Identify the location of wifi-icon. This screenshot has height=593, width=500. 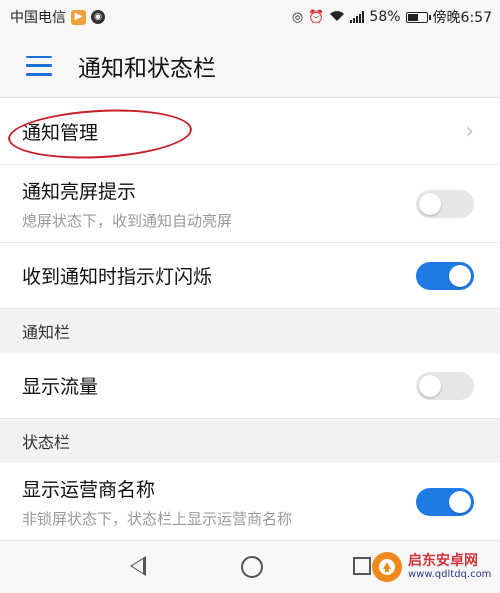
(337, 17).